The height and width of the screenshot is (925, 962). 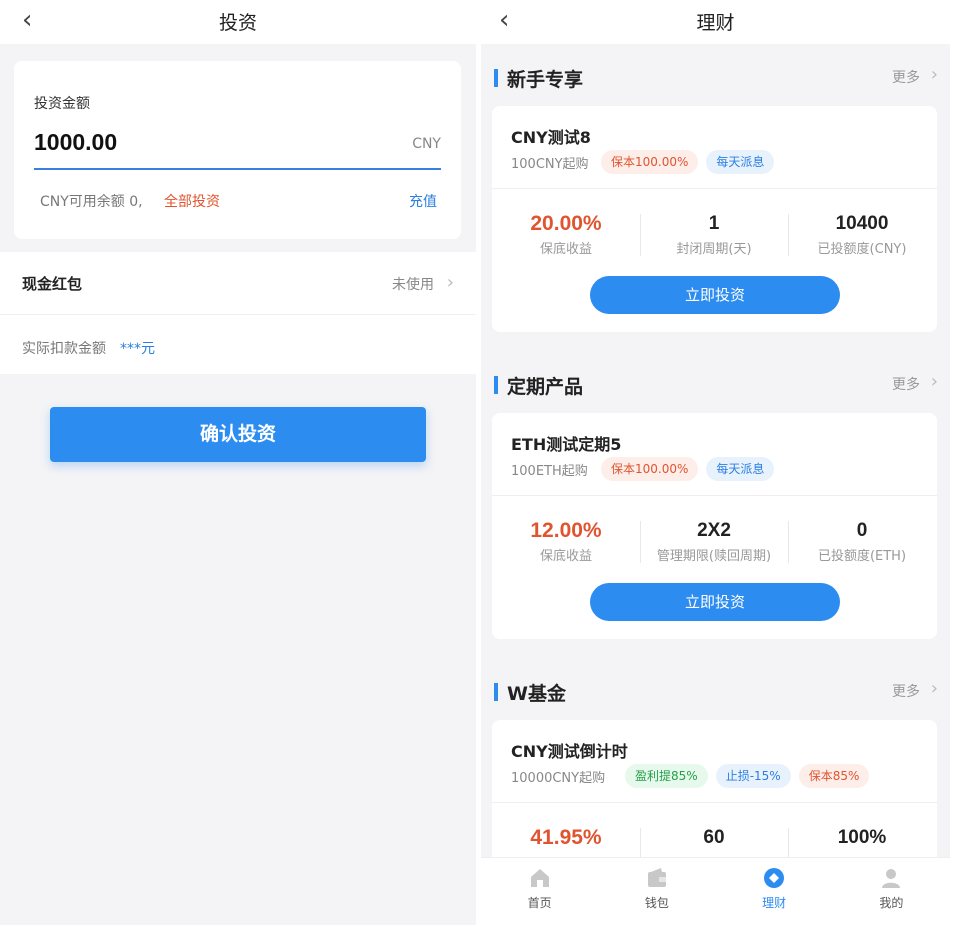 I want to click on tab-wallet: 钱包, so click(x=656, y=891).